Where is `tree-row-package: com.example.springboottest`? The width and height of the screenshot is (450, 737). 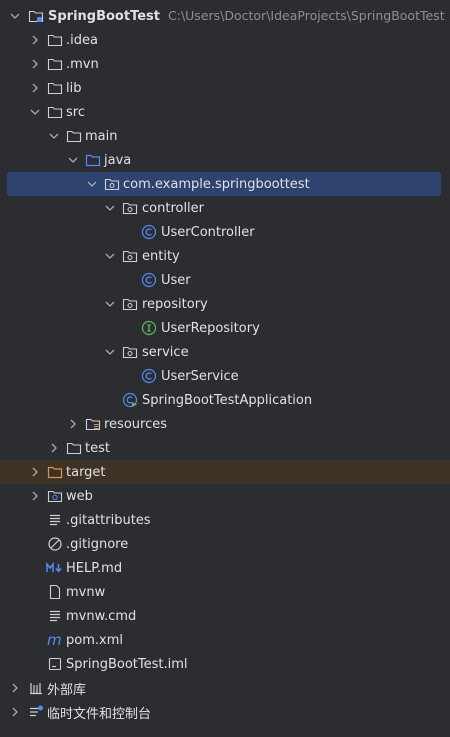
tree-row-package: com.example.springboottest is located at coordinates (224, 184).